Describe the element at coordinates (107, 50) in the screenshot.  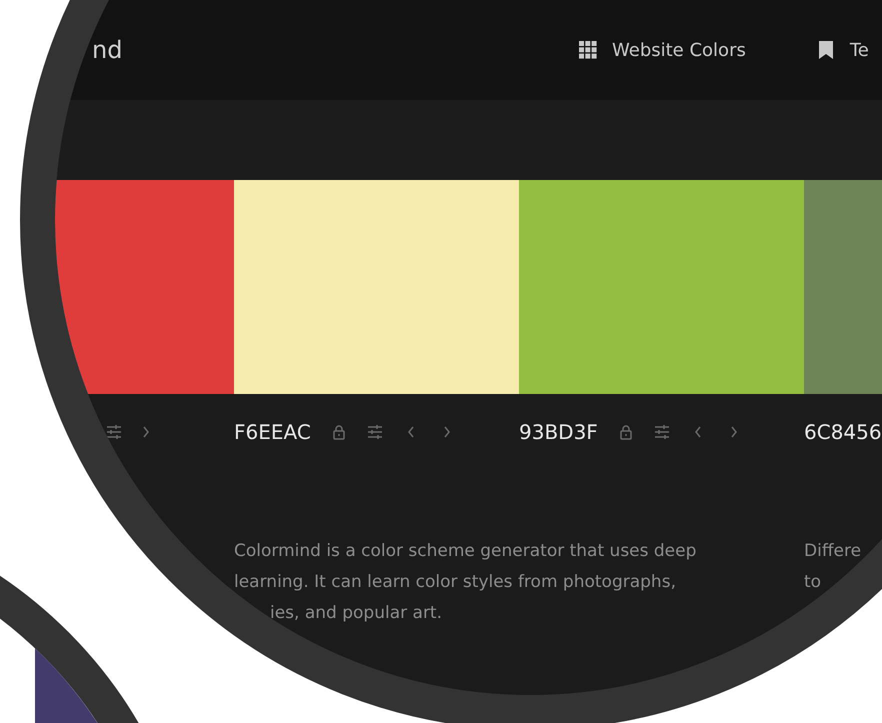
I see `logo-text: nd` at that location.